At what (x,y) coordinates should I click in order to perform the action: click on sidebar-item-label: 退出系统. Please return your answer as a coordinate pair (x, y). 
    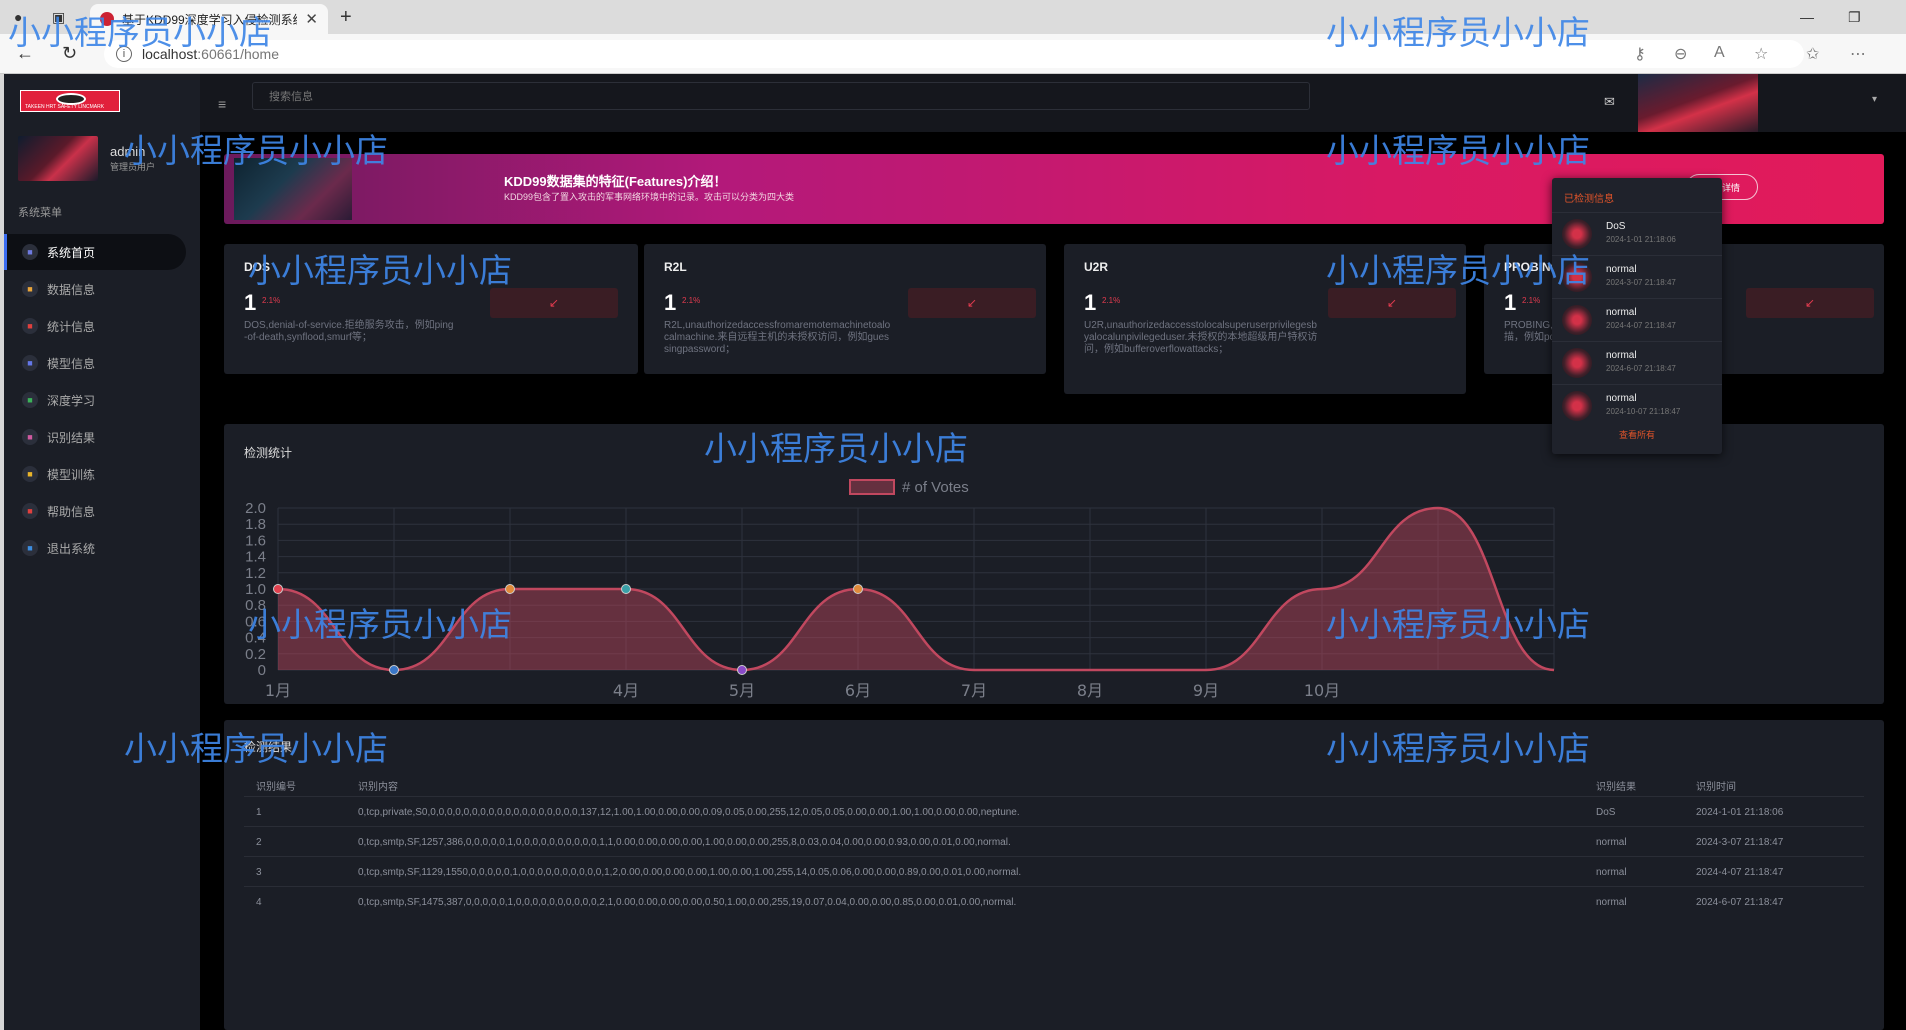
    Looking at the image, I should click on (71, 548).